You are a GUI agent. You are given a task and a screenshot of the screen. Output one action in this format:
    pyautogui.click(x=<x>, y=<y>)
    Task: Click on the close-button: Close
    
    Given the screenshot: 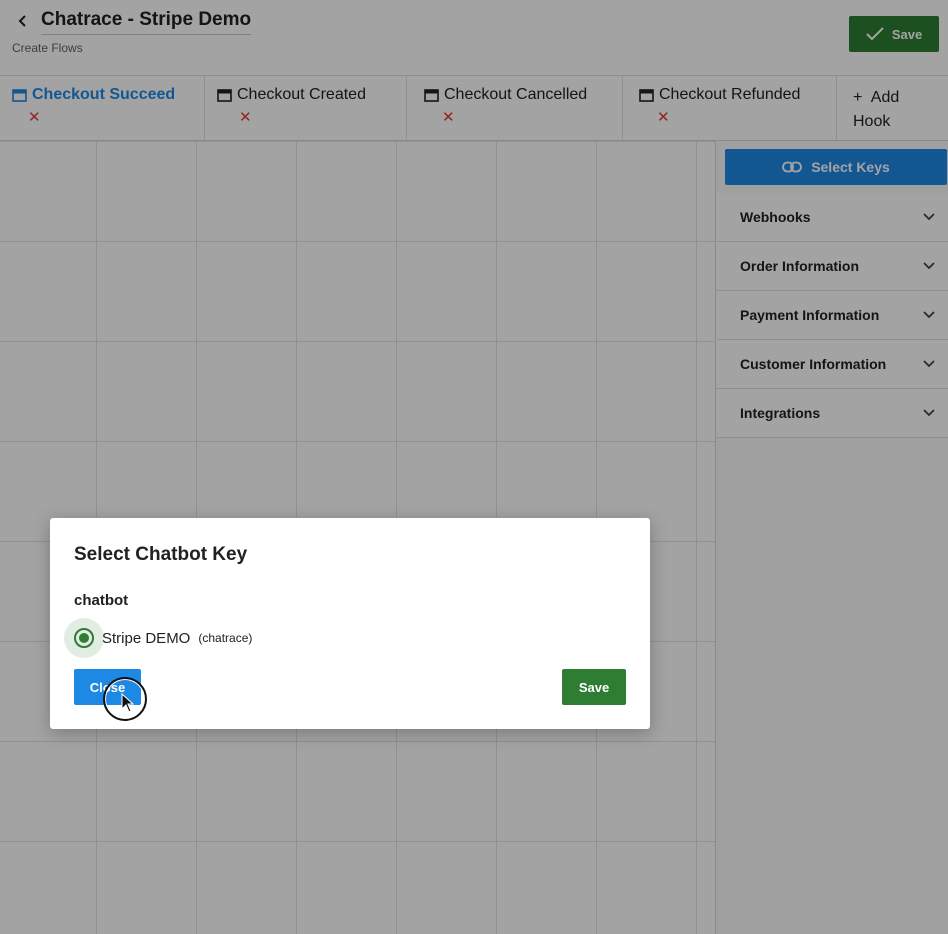 What is the action you would take?
    pyautogui.click(x=107, y=687)
    